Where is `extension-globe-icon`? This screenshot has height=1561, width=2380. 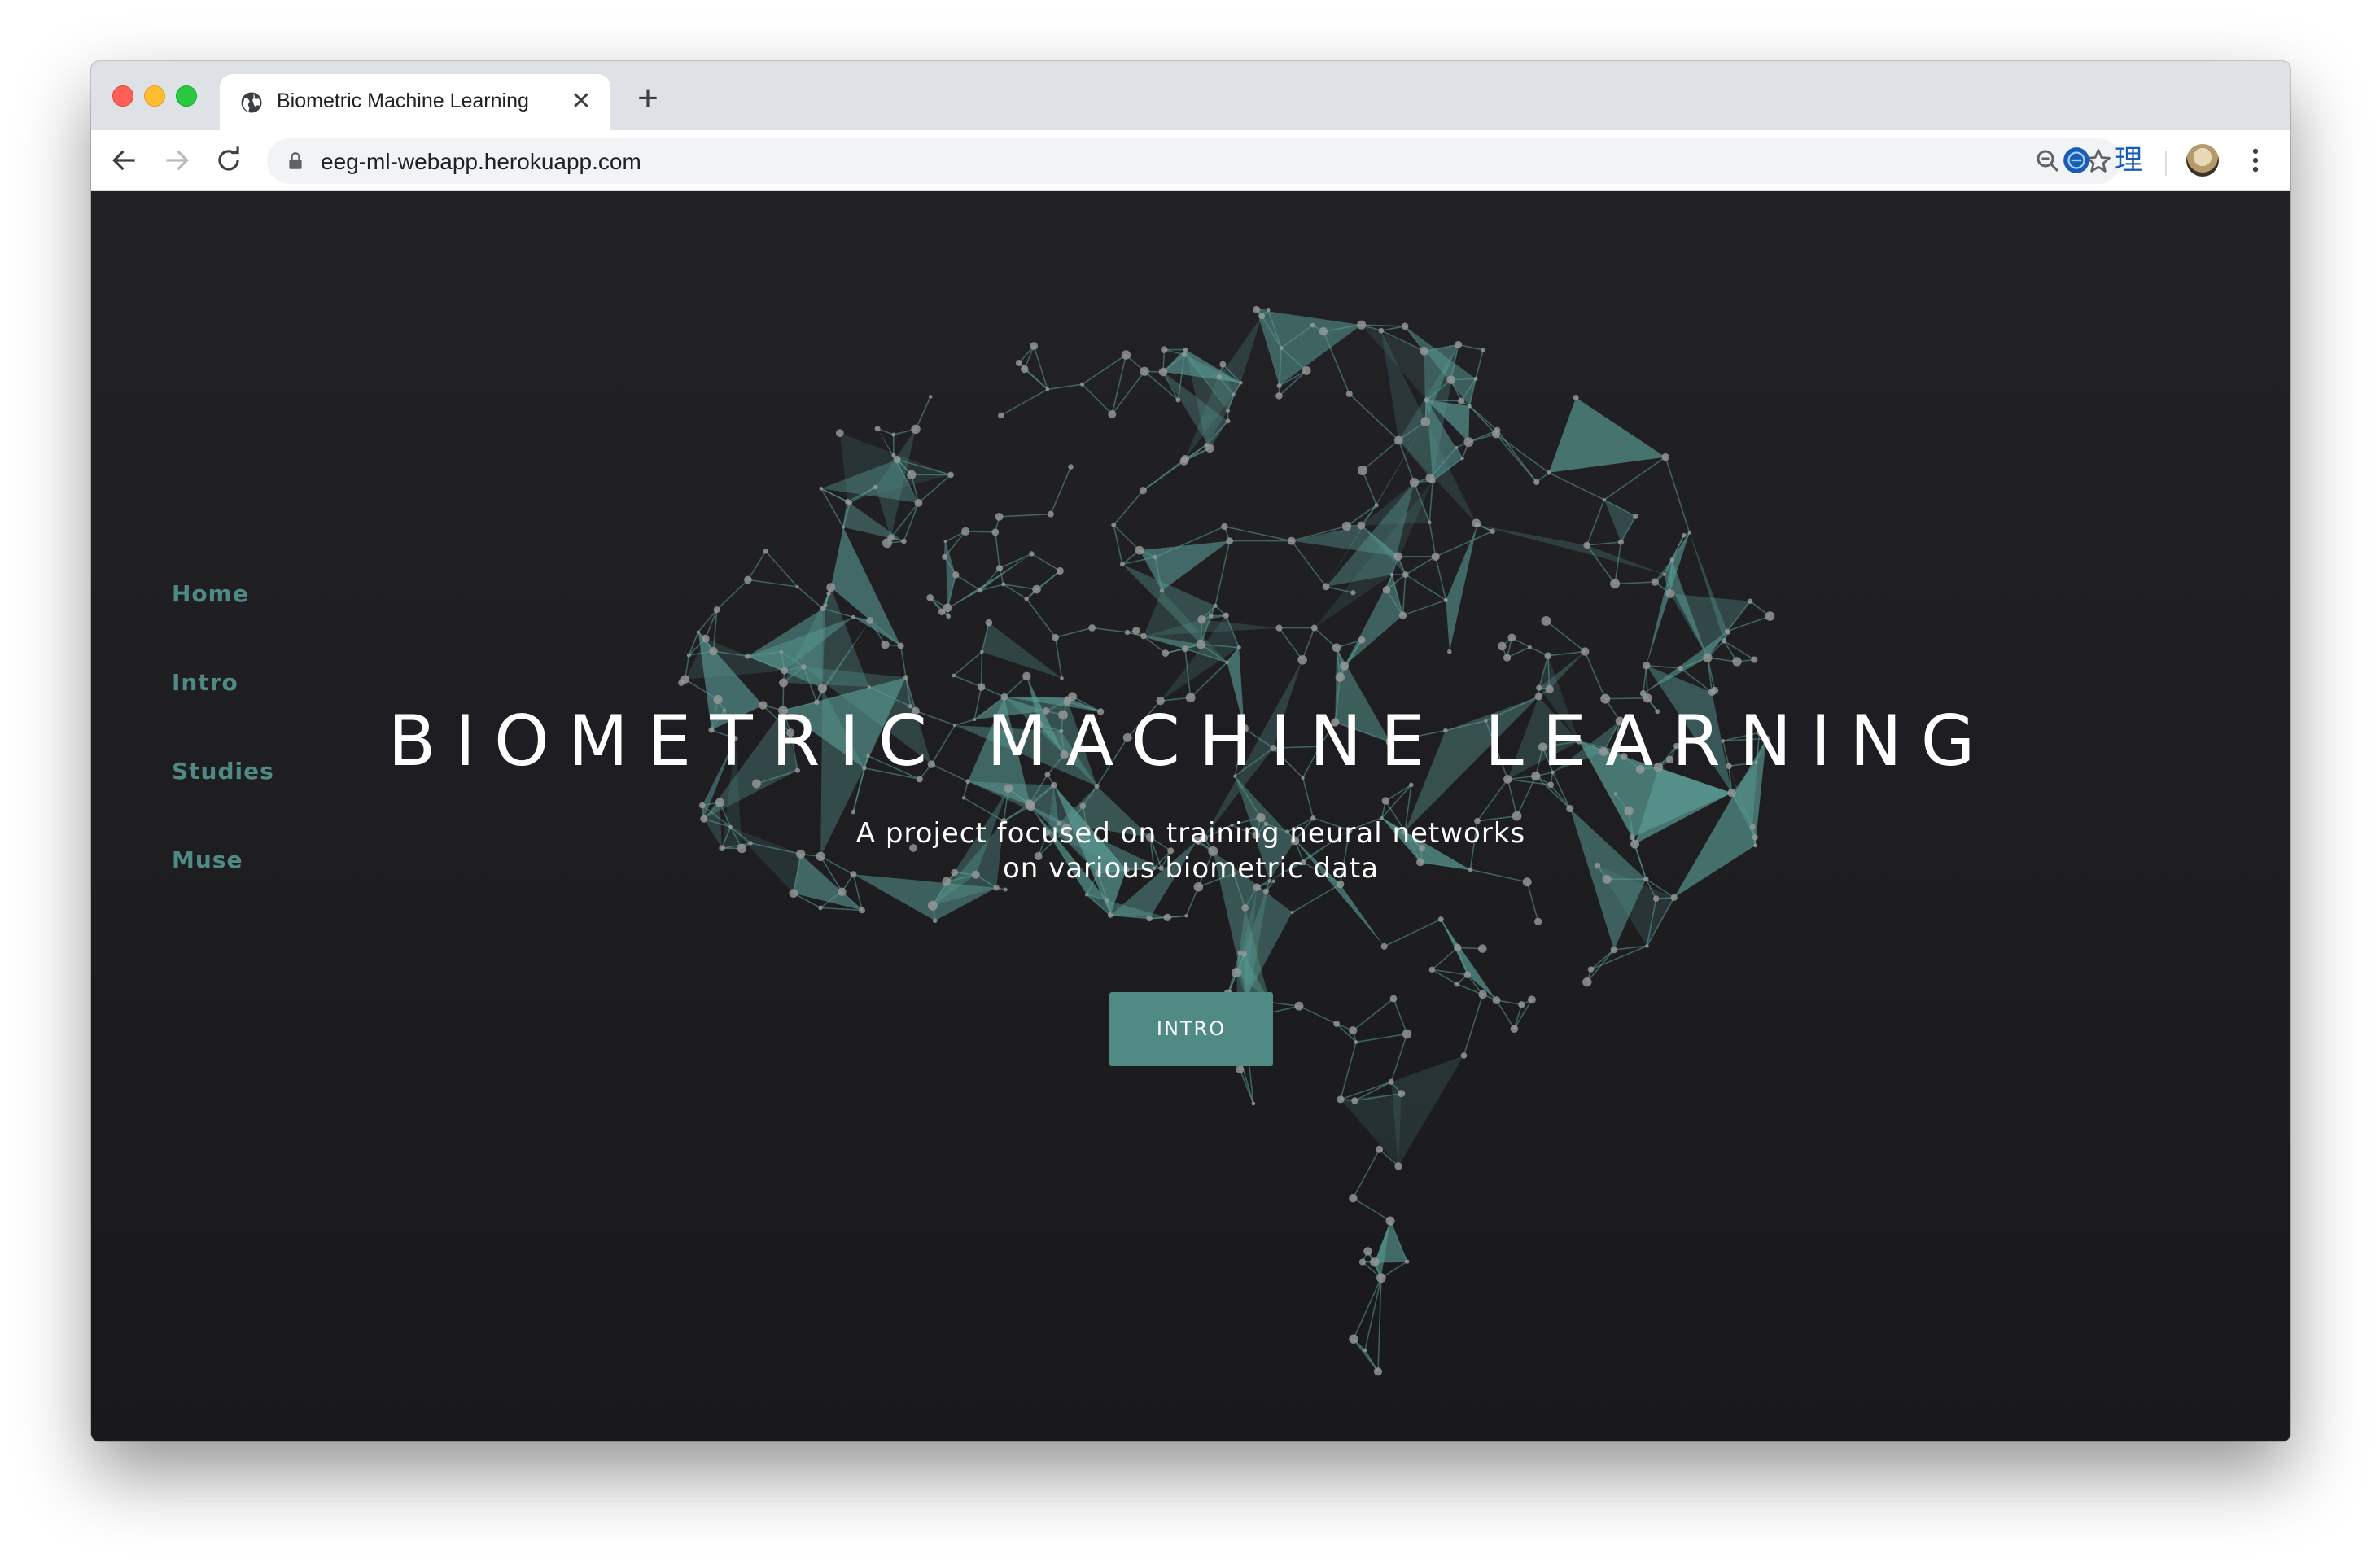
extension-globe-icon is located at coordinates (2076, 160).